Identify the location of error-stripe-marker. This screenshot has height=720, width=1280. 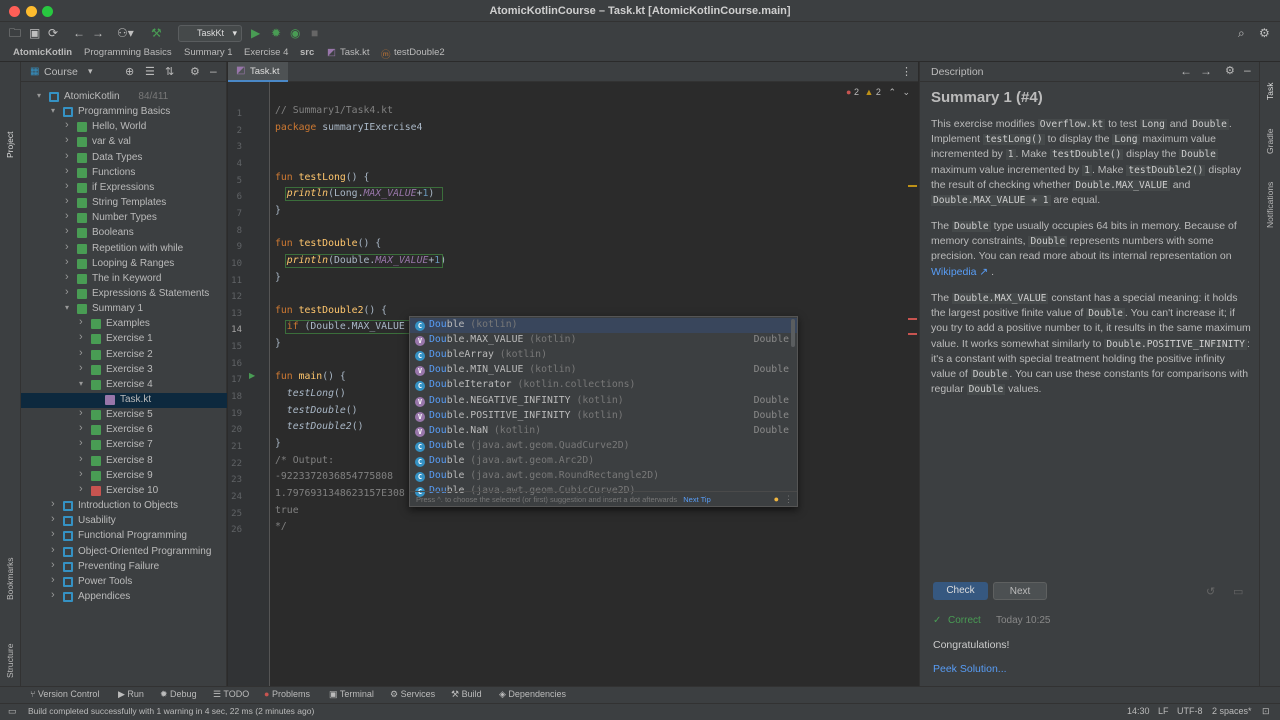
(912, 334).